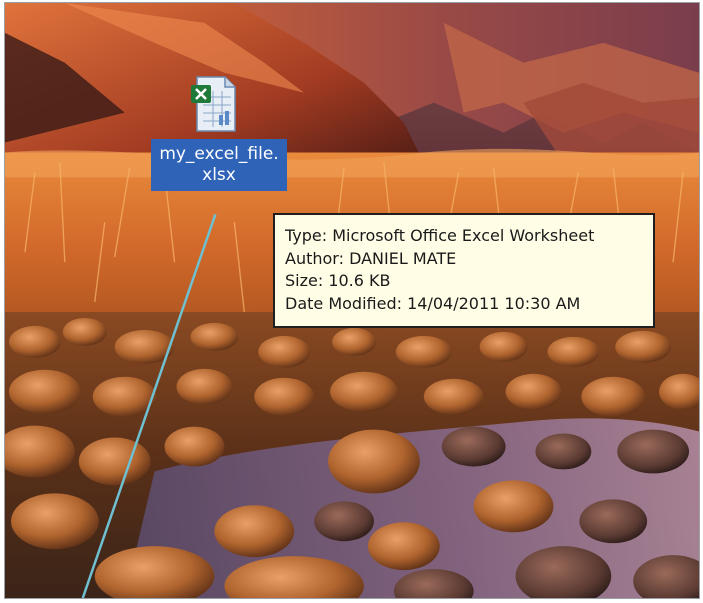  I want to click on tooltip-size: Size: 10.6 KB, so click(338, 280).